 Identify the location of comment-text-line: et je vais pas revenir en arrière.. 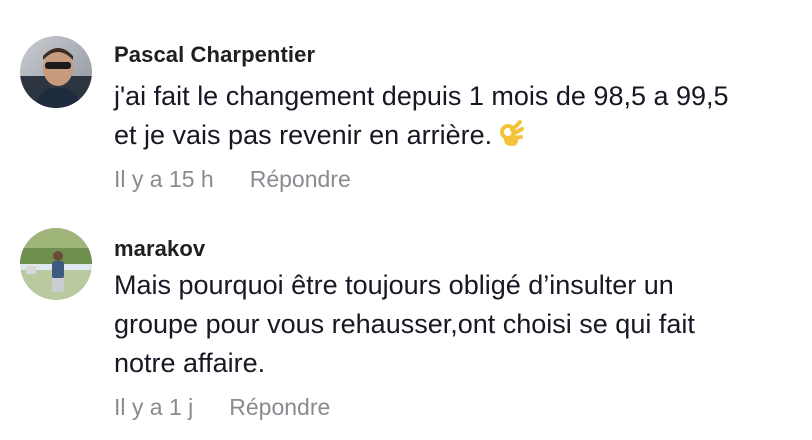
(459, 137).